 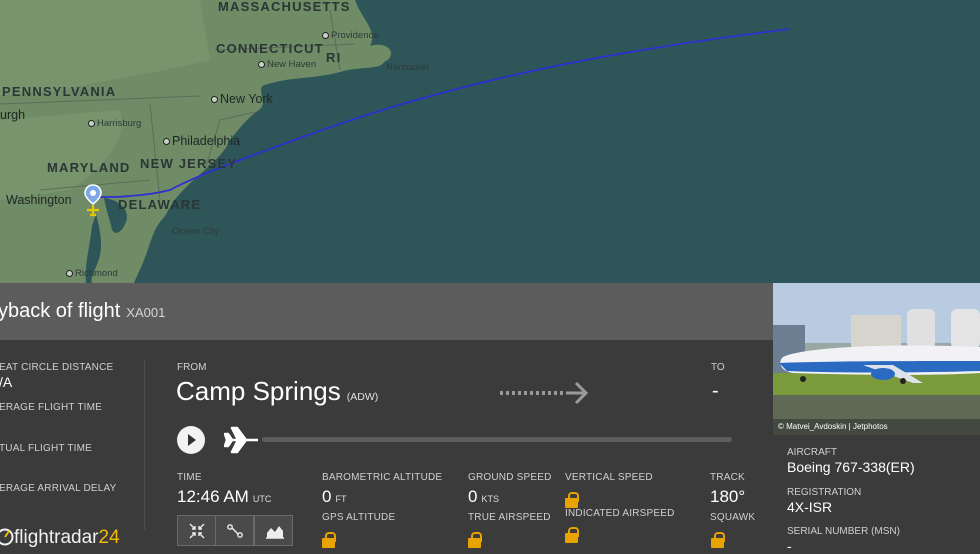 What do you see at coordinates (810, 507) in the screenshot?
I see `registration-value: 4X-ISR` at bounding box center [810, 507].